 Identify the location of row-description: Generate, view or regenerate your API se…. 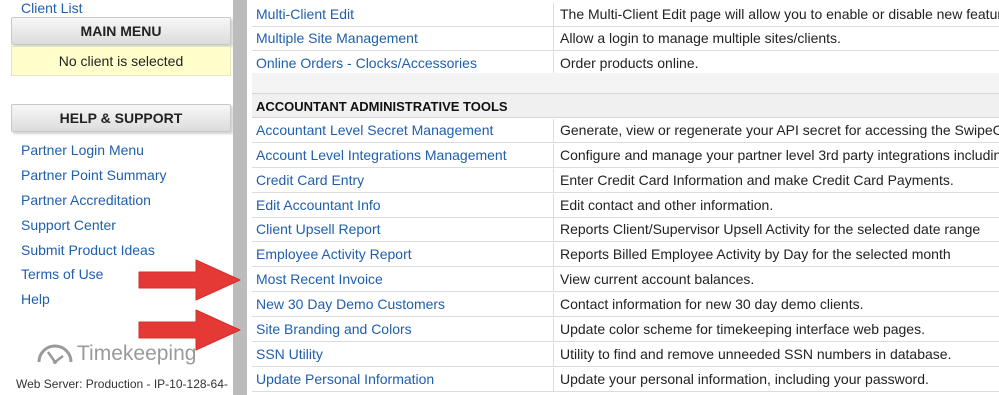
(776, 131).